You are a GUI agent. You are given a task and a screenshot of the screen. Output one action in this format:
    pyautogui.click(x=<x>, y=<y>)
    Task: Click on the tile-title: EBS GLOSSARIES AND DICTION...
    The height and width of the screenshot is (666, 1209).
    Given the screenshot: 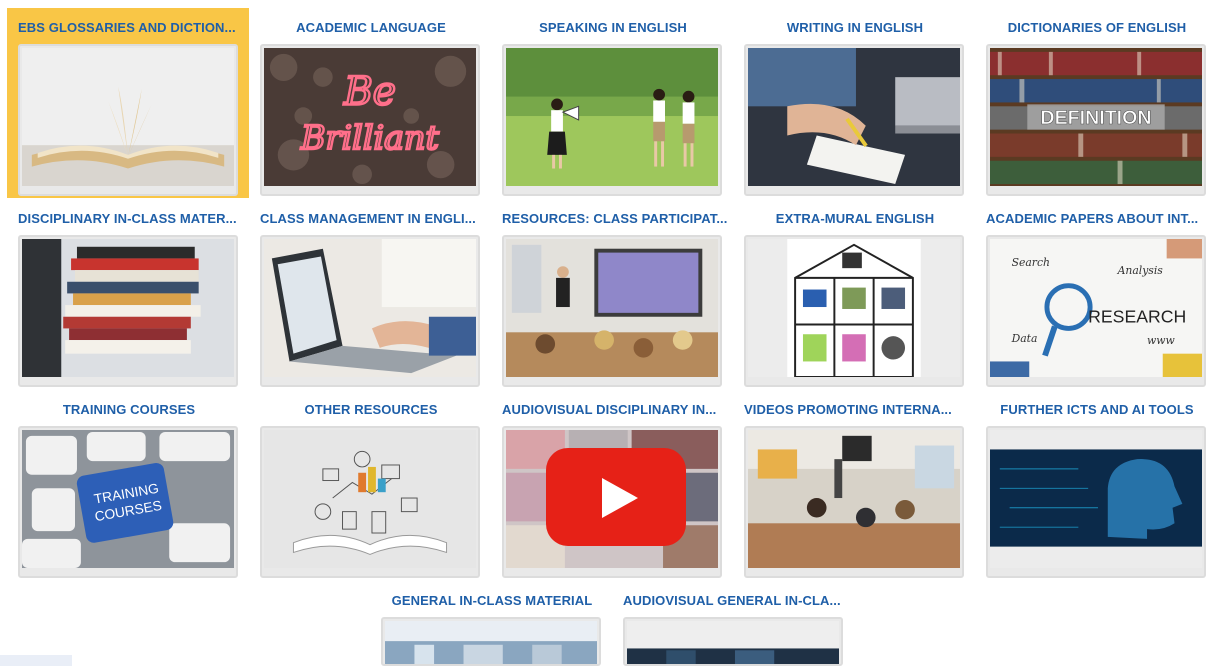 What is the action you would take?
    pyautogui.click(x=132, y=28)
    